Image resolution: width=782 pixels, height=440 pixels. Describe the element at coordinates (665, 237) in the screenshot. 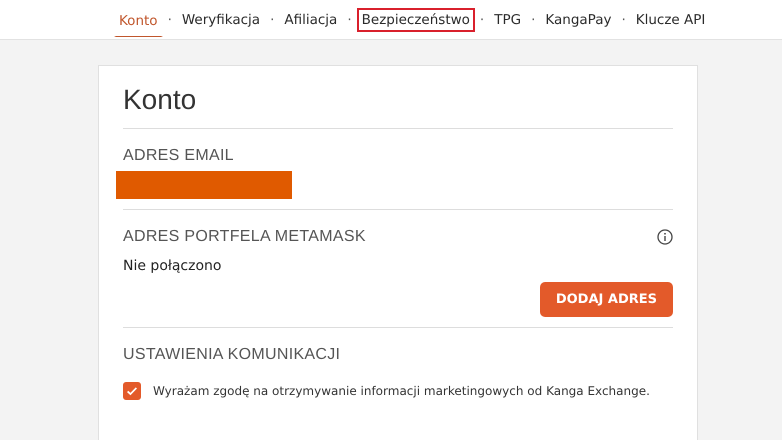

I see `info-icon` at that location.